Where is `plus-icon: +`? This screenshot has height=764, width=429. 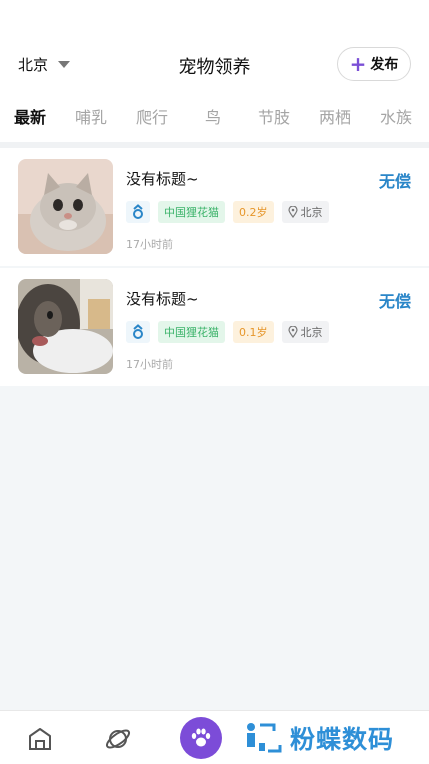 plus-icon: + is located at coordinates (358, 64).